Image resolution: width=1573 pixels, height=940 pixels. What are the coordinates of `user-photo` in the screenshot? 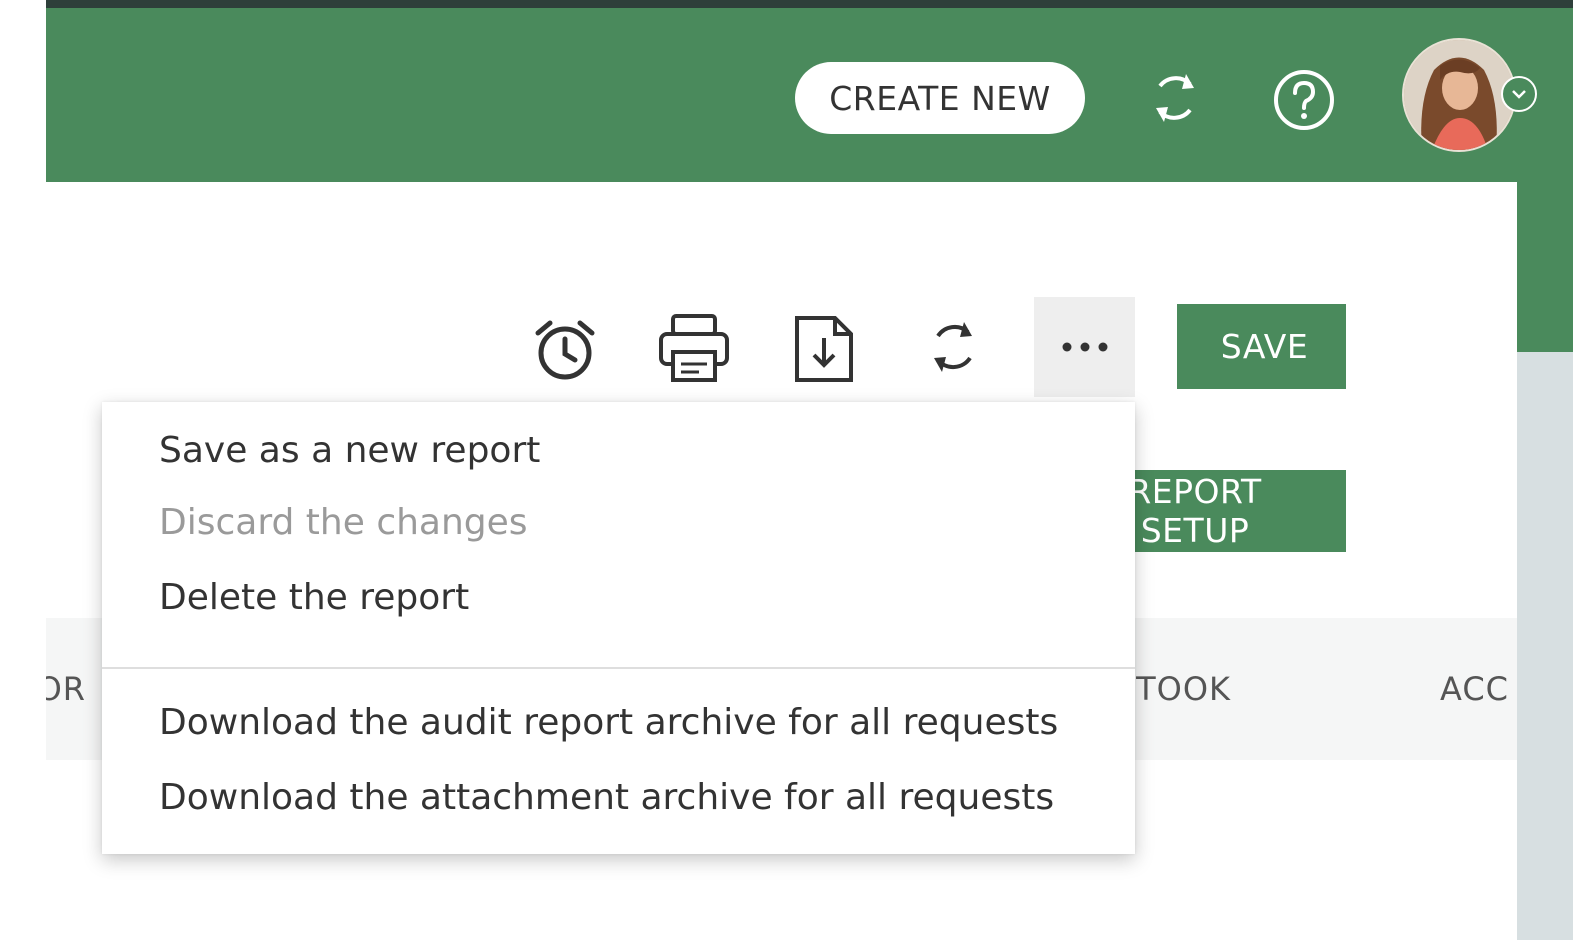 It's located at (1459, 95).